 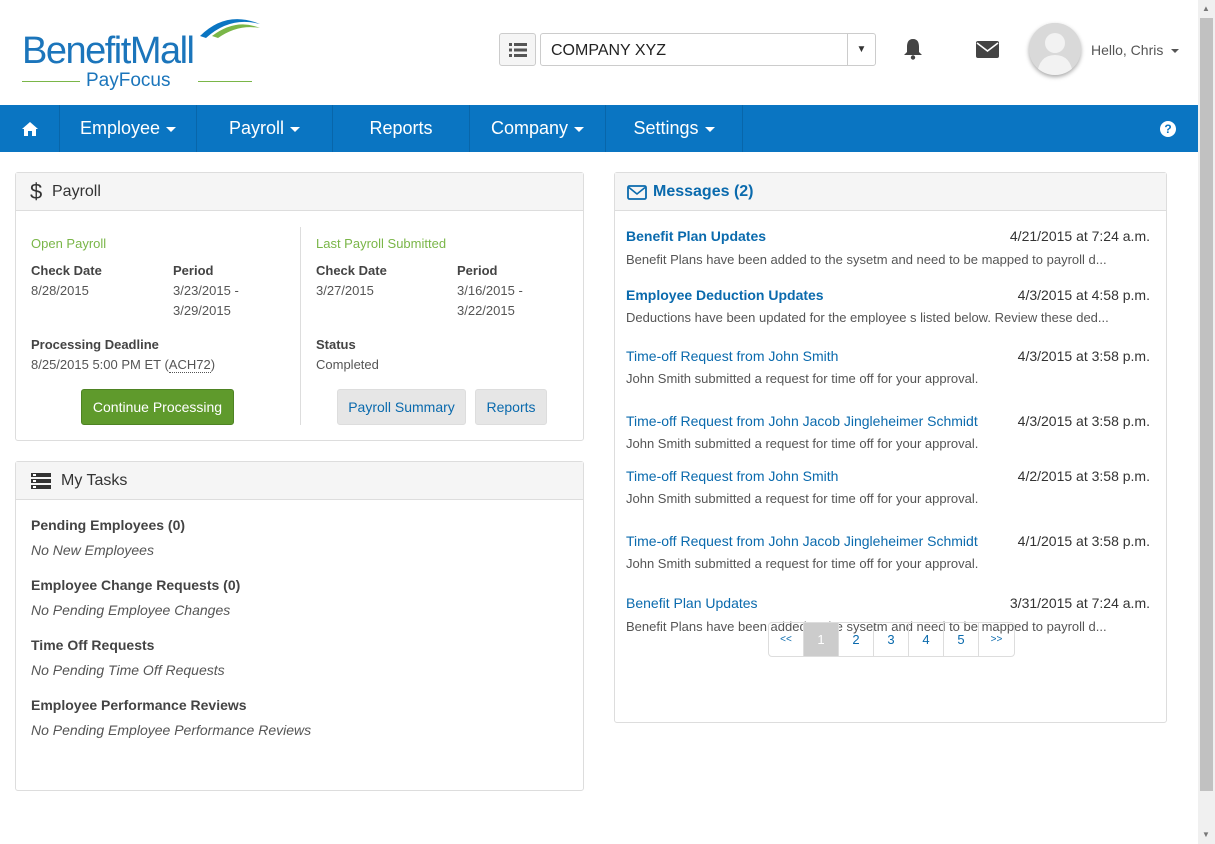 What do you see at coordinates (230, 28) in the screenshot?
I see `logo-swoosh-icon` at bounding box center [230, 28].